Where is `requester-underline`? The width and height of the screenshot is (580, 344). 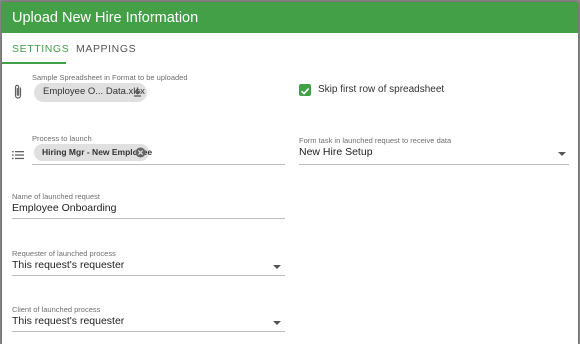
requester-underline is located at coordinates (148, 275).